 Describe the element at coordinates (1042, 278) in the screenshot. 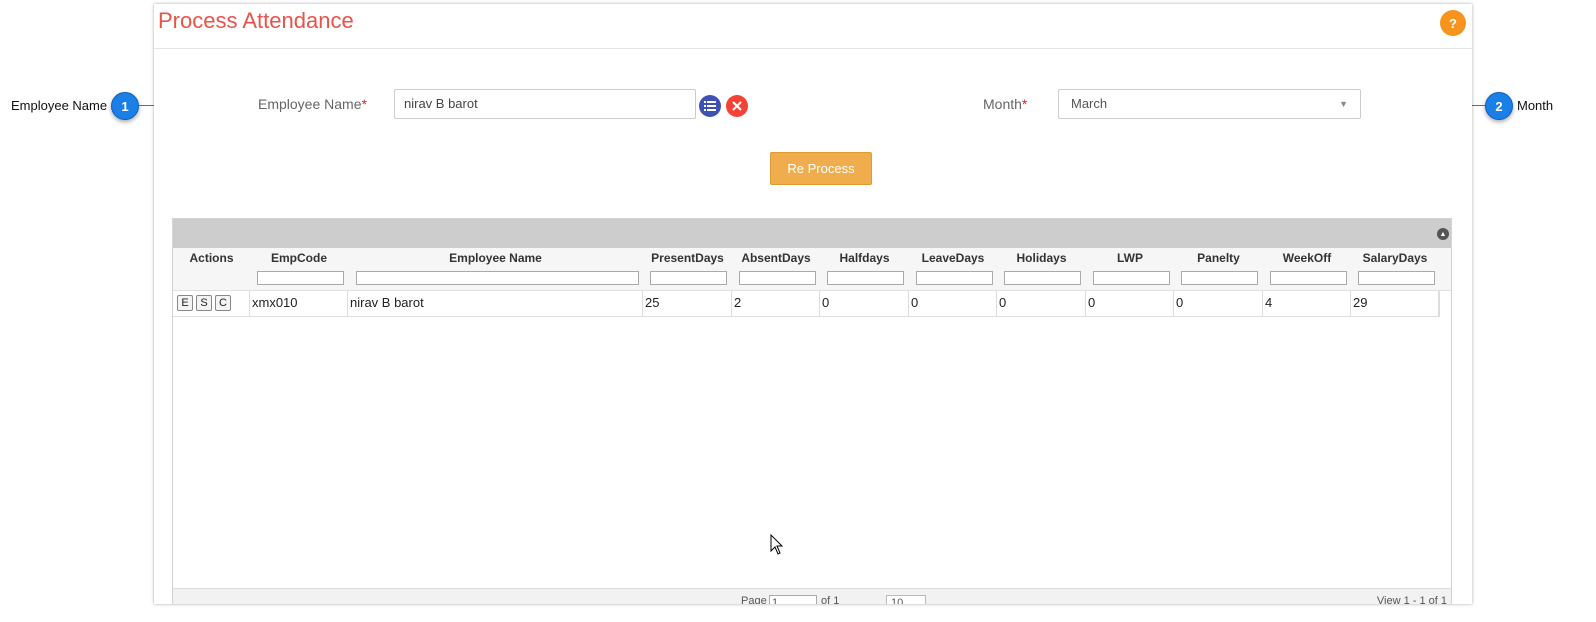

I see `filter-input-holidays` at that location.